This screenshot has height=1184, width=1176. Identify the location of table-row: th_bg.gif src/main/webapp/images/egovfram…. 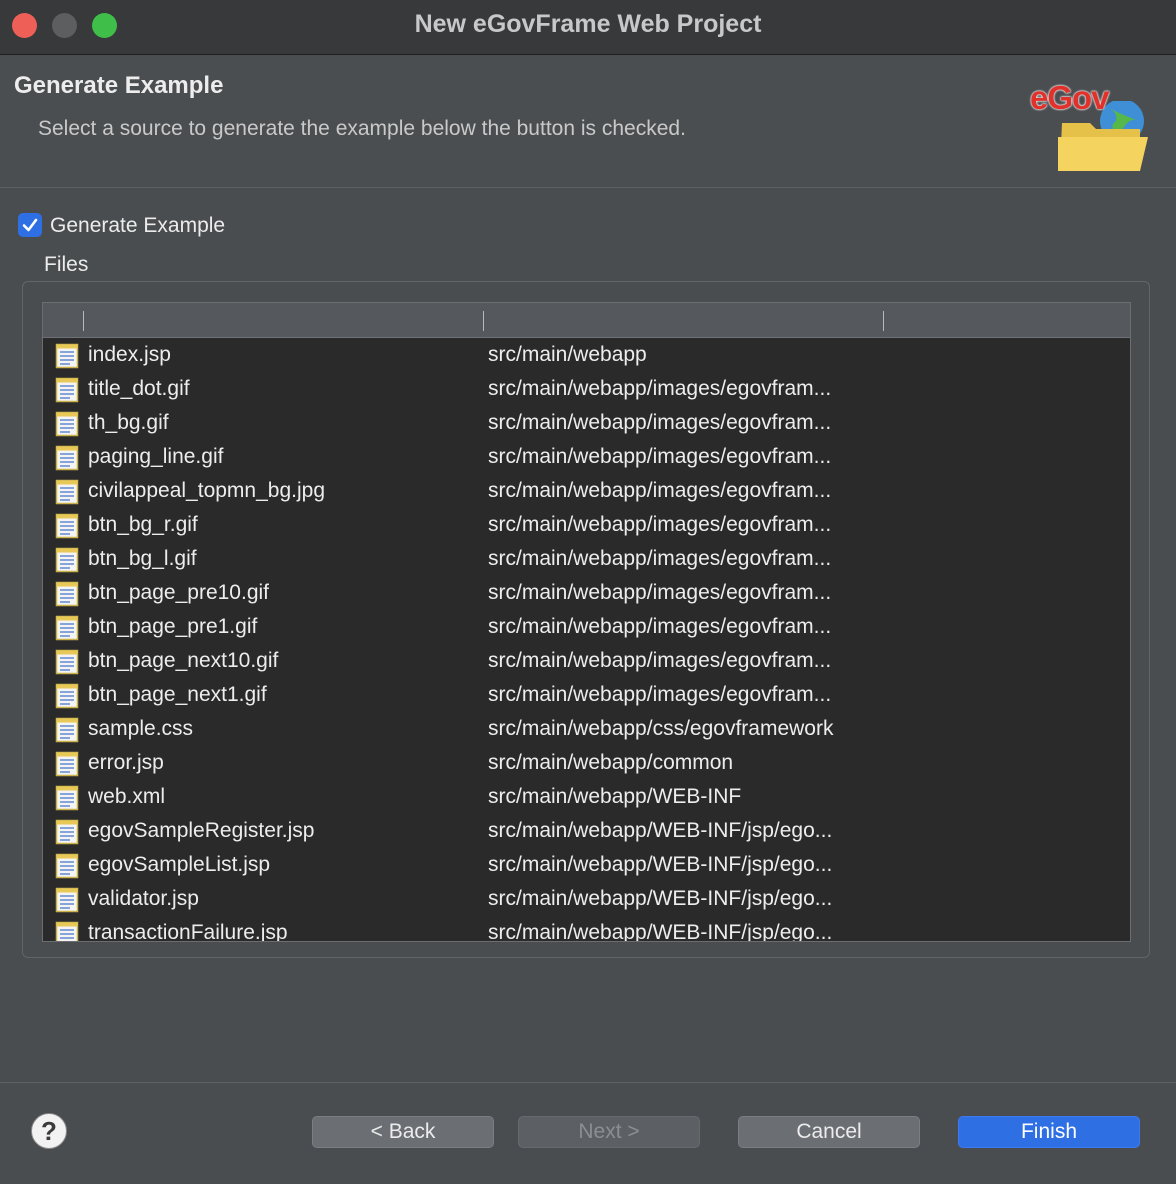
(586, 423).